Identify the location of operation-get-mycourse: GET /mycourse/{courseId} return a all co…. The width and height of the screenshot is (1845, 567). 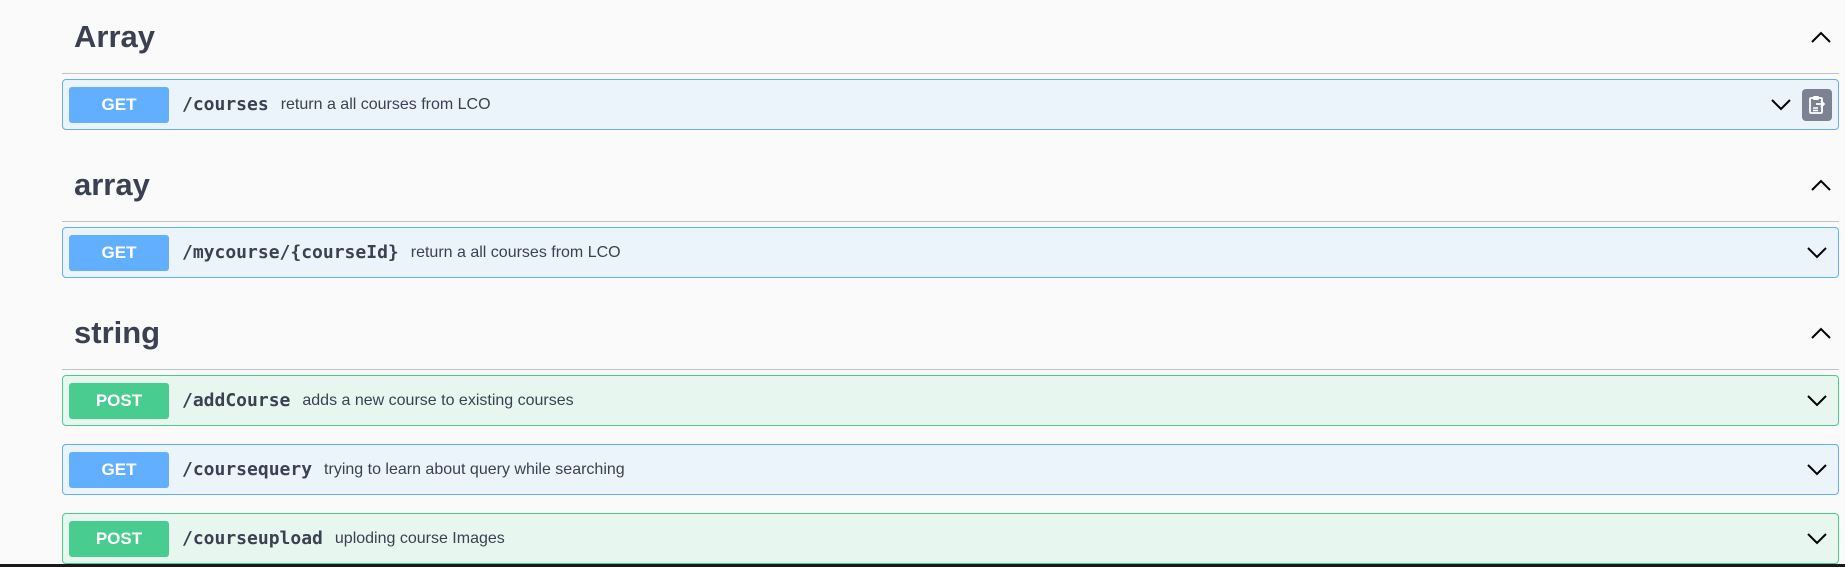
(950, 252).